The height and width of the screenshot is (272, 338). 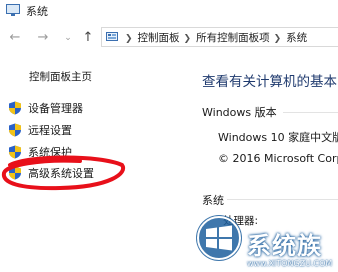 I want to click on sidebar-item-device-manager: 设备管理器, so click(x=45, y=108).